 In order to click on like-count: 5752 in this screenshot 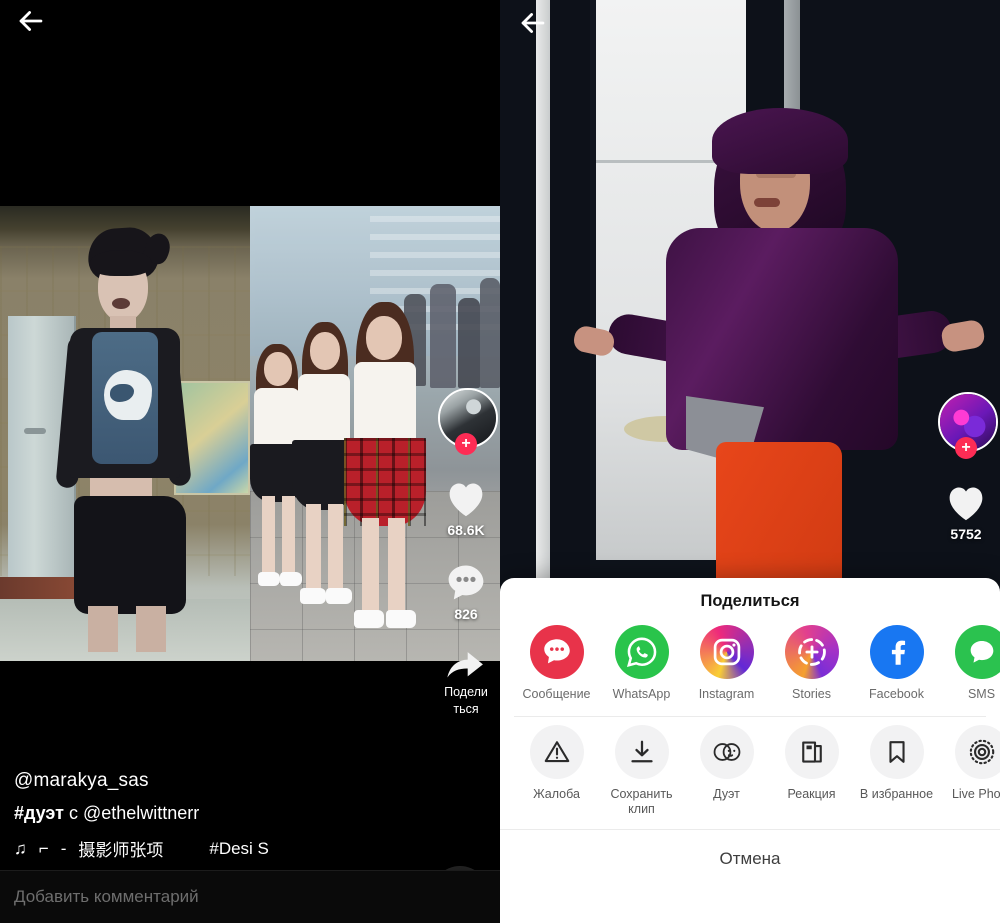, I will do `click(966, 534)`.